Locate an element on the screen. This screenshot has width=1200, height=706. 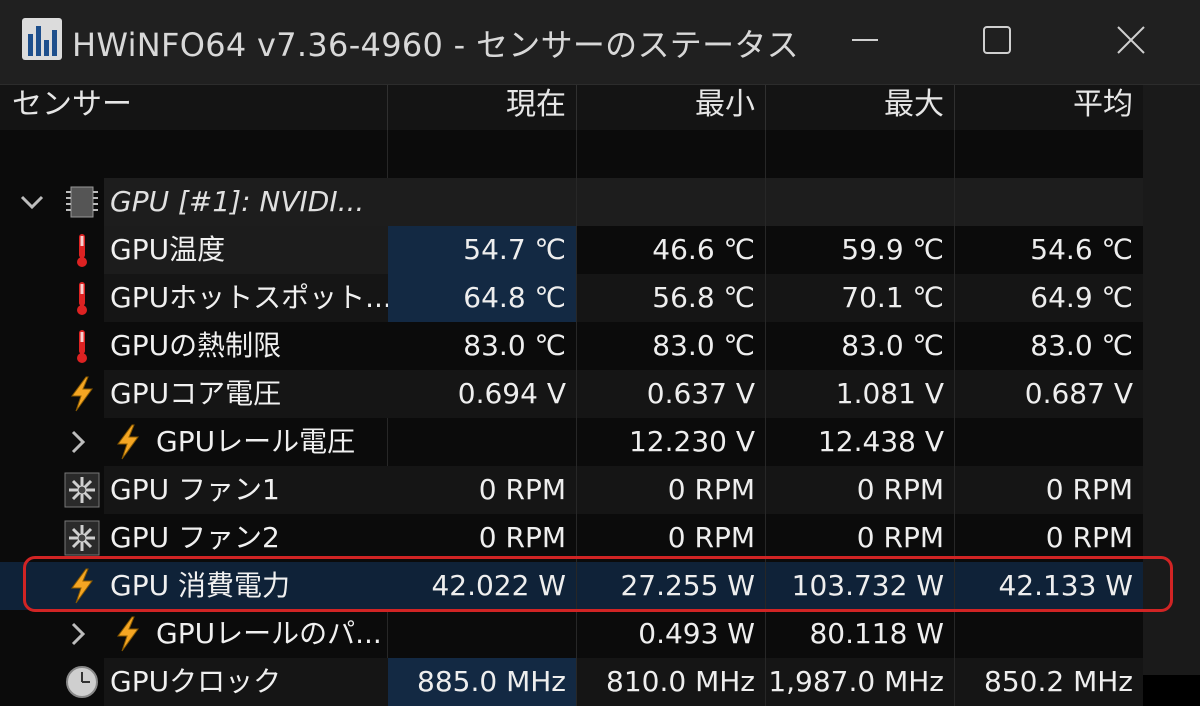
table-row: GPUの熱制限 83.0 ℃ 83.0 ℃ 83.0 ℃ 83.0 ℃ is located at coordinates (571, 346).